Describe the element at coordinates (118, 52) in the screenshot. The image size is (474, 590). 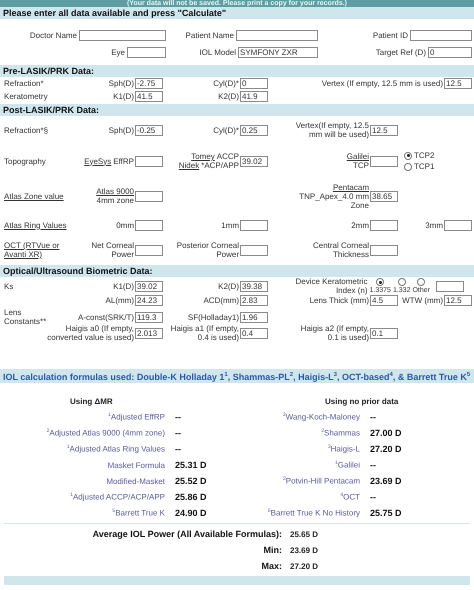
I see `field-label: Eye` at that location.